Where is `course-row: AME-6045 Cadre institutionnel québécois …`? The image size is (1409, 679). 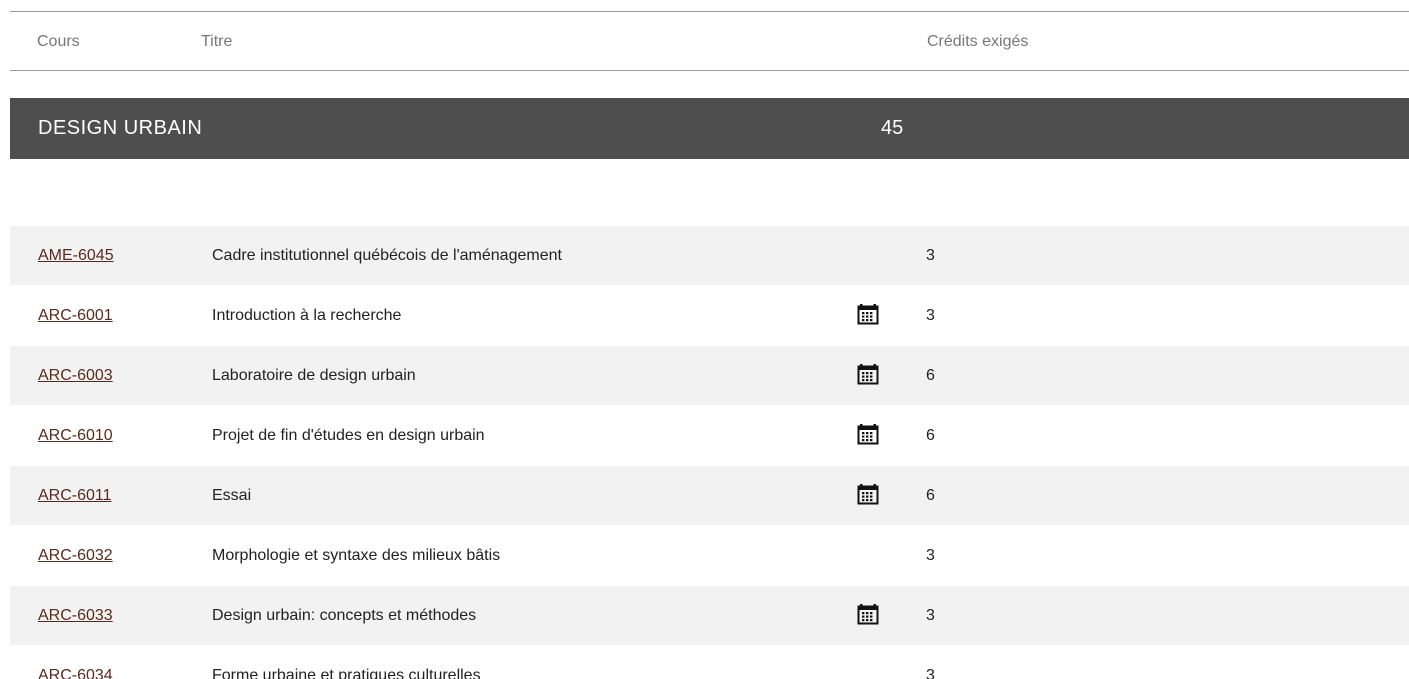 course-row: AME-6045 Cadre institutionnel québécois … is located at coordinates (709, 255).